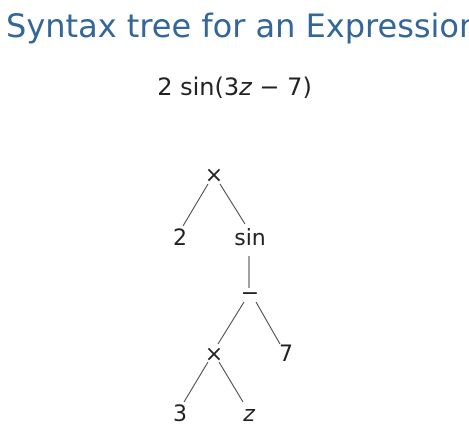 The width and height of the screenshot is (469, 427). I want to click on node-root-times: ×, so click(214, 175).